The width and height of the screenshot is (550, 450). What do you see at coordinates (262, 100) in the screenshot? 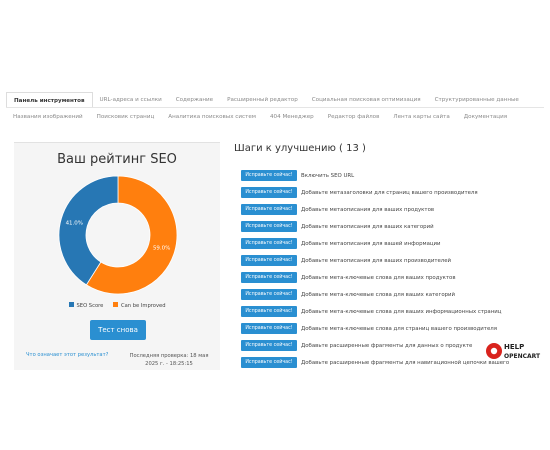
I see `tab-advanced-editor: Расширенный редактор` at bounding box center [262, 100].